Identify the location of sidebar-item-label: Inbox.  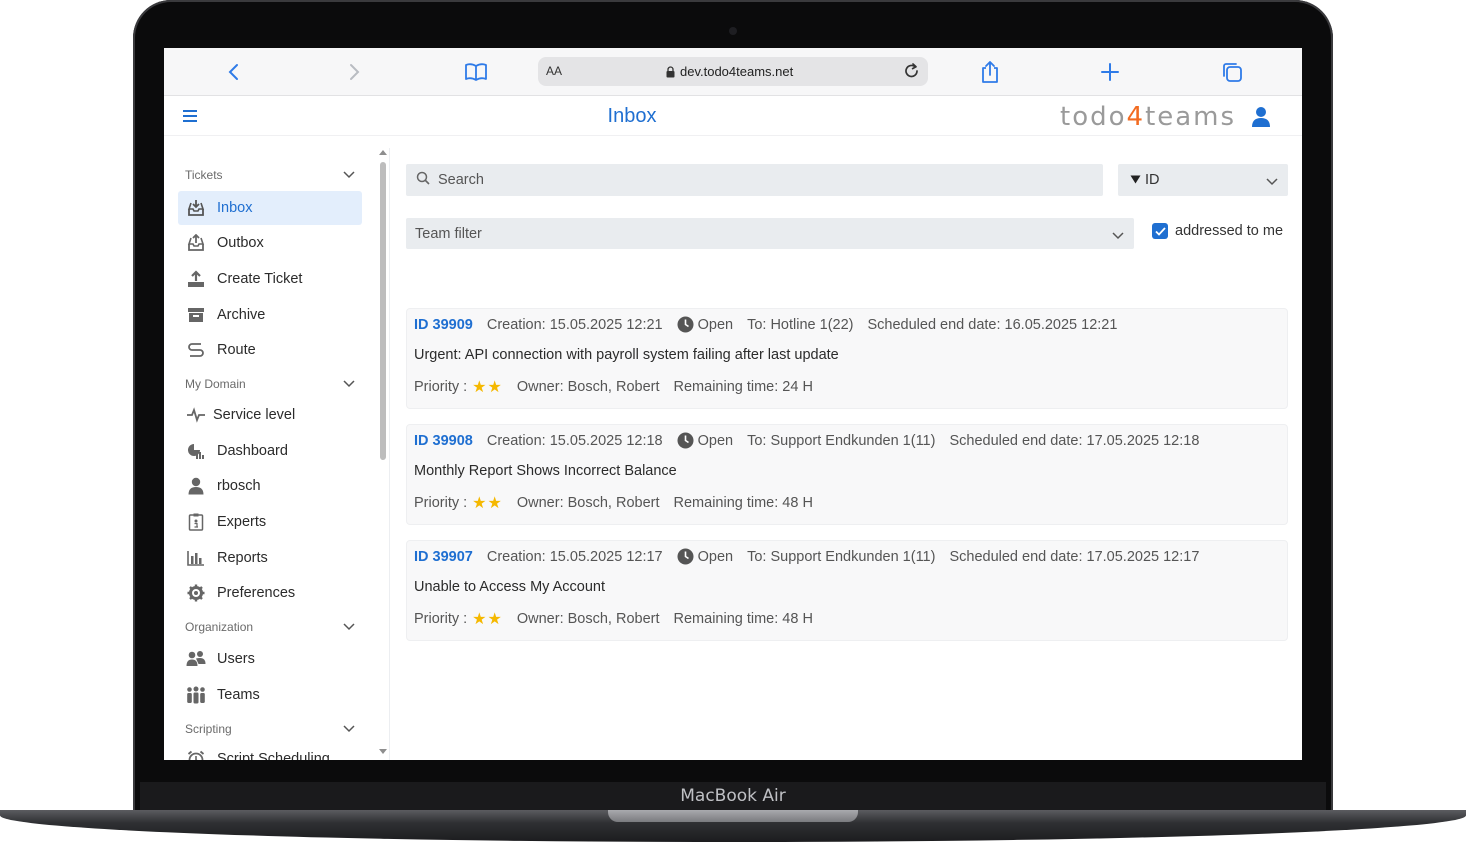
(235, 208).